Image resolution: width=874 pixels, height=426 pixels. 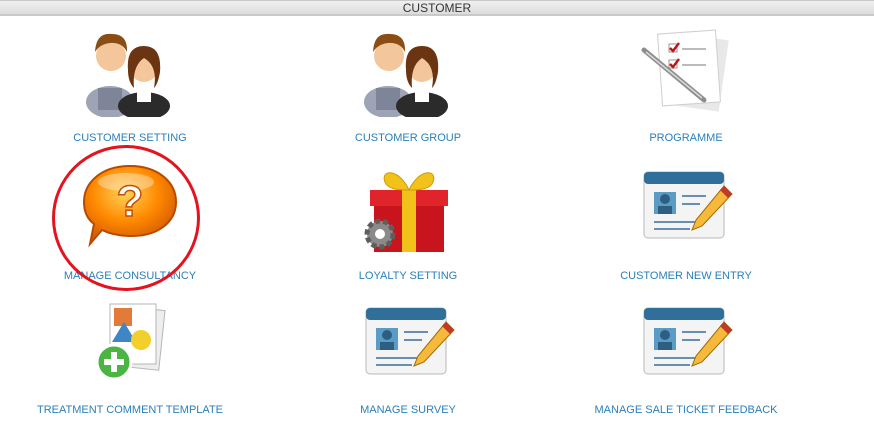 I want to click on tile-manage-survey: MANAGE SURVEY, so click(x=408, y=361).